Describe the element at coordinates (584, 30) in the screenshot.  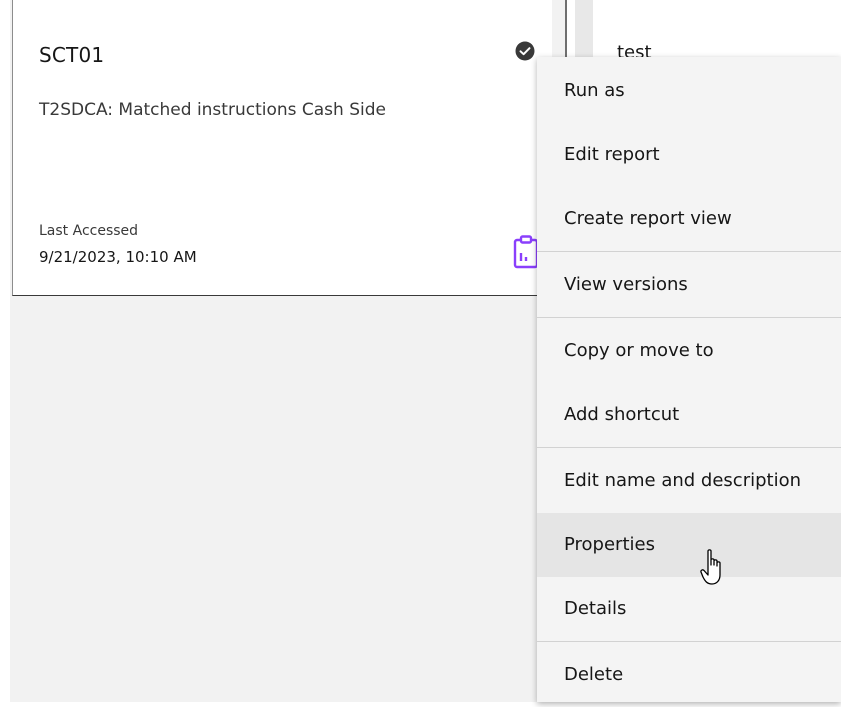
I see `second-card-edge` at that location.